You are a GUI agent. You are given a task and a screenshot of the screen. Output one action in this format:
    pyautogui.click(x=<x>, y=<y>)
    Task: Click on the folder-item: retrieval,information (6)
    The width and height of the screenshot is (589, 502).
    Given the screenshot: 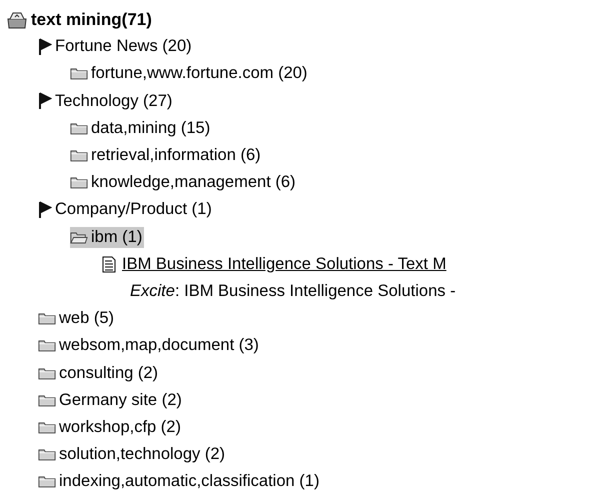 What is the action you would take?
    pyautogui.click(x=166, y=155)
    